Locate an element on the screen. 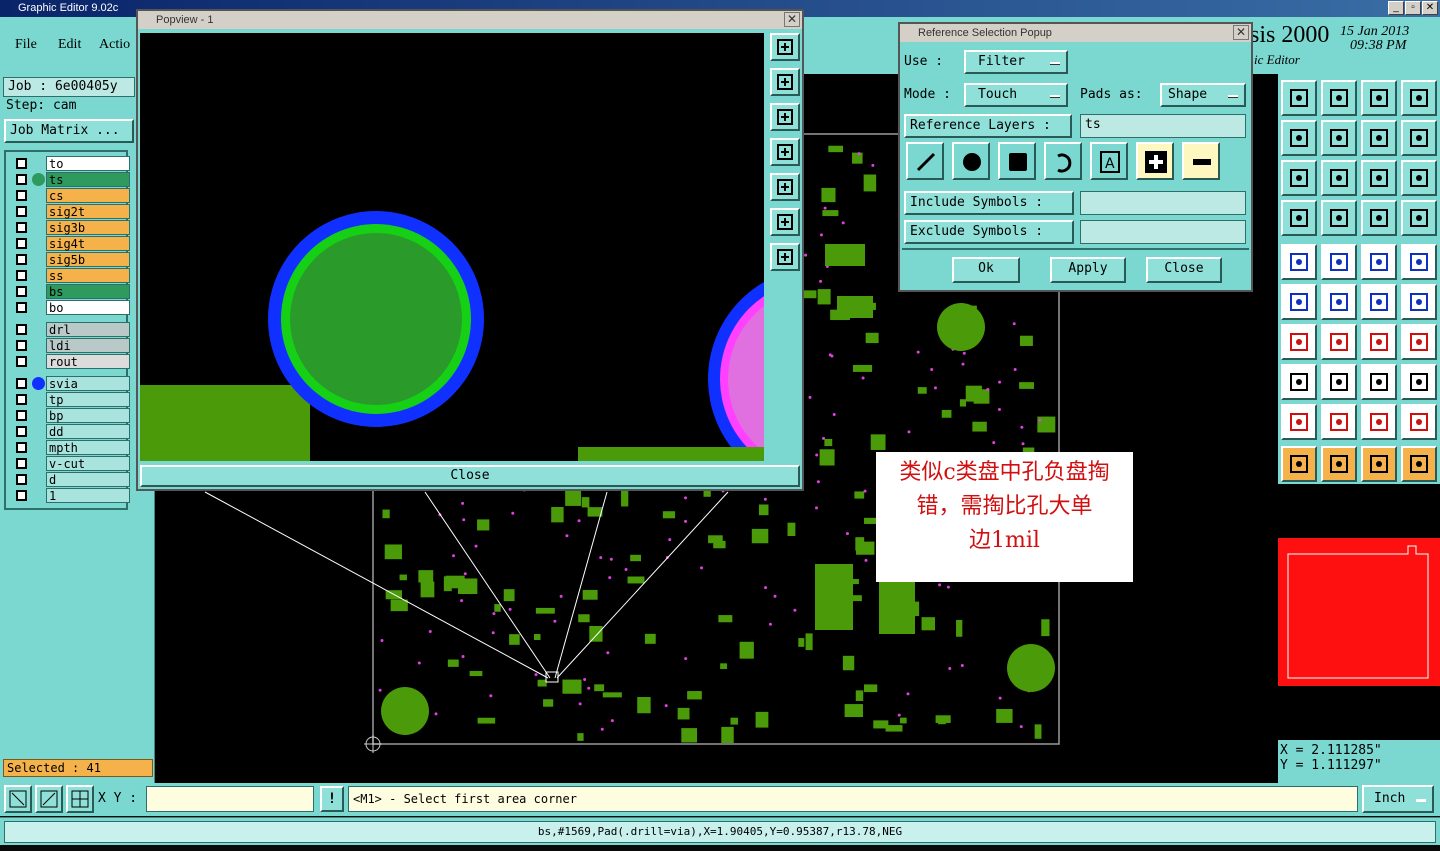 This screenshot has height=851, width=1440. layer-name: v-cut is located at coordinates (88, 463).